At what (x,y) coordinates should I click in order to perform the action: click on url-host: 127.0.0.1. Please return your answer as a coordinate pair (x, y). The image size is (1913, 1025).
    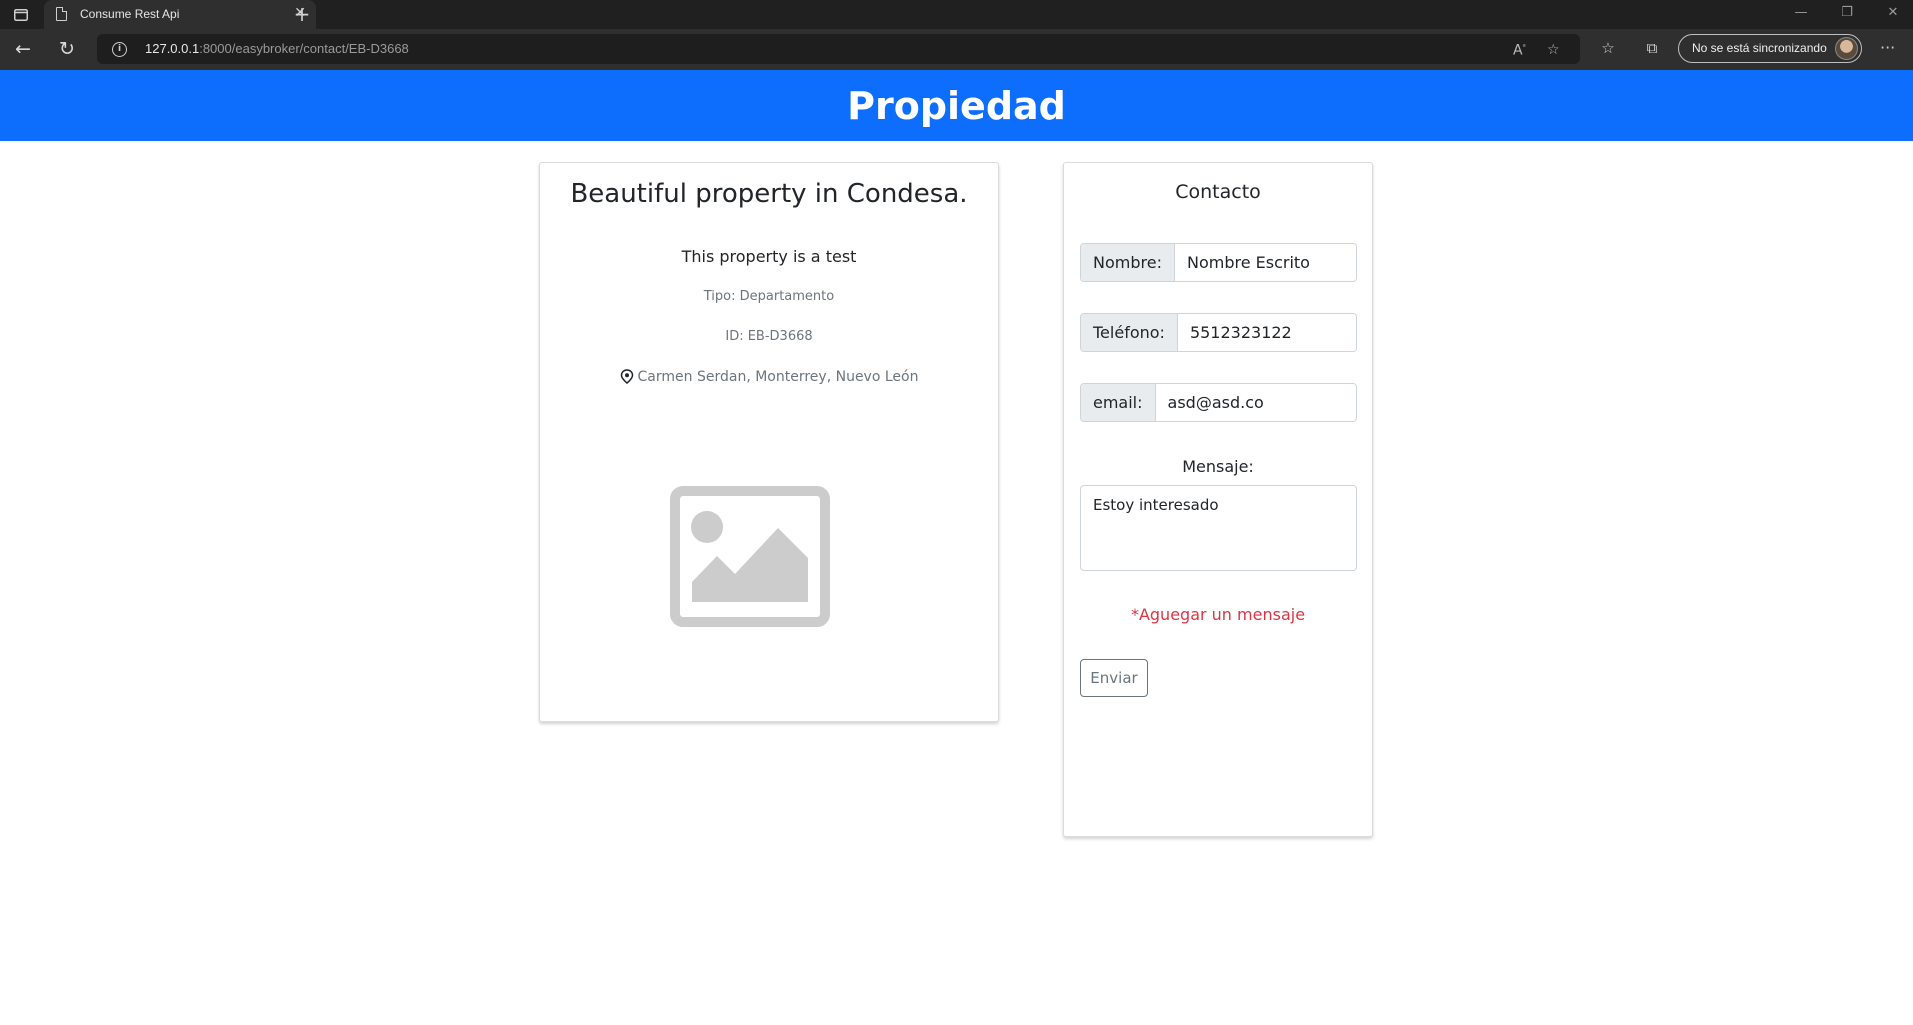
    Looking at the image, I should click on (172, 48).